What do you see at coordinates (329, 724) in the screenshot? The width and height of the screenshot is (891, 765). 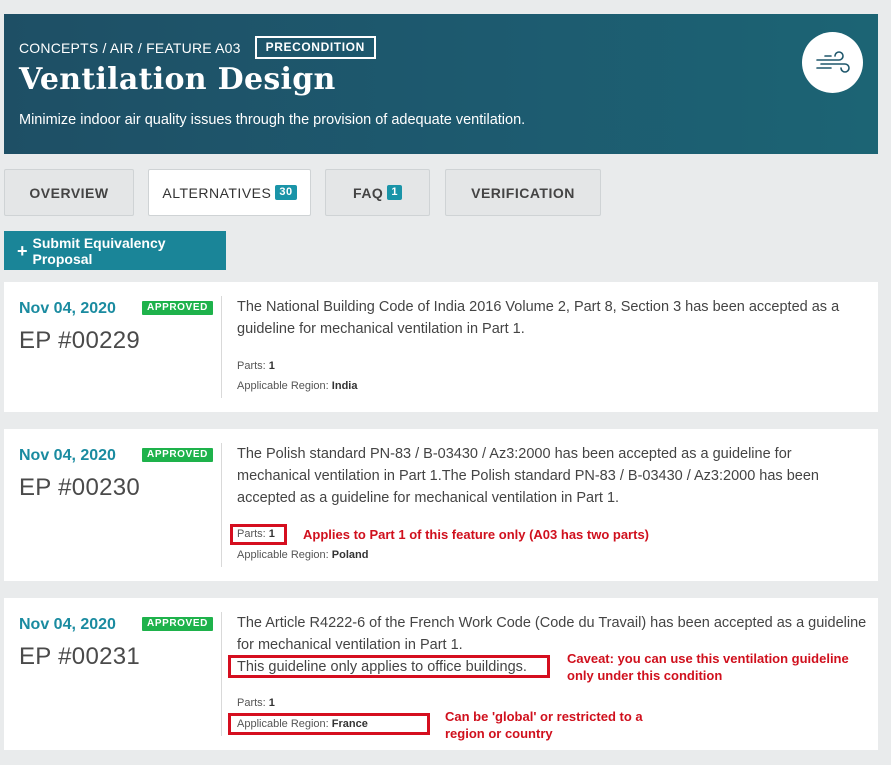 I see `region-highlight-box` at bounding box center [329, 724].